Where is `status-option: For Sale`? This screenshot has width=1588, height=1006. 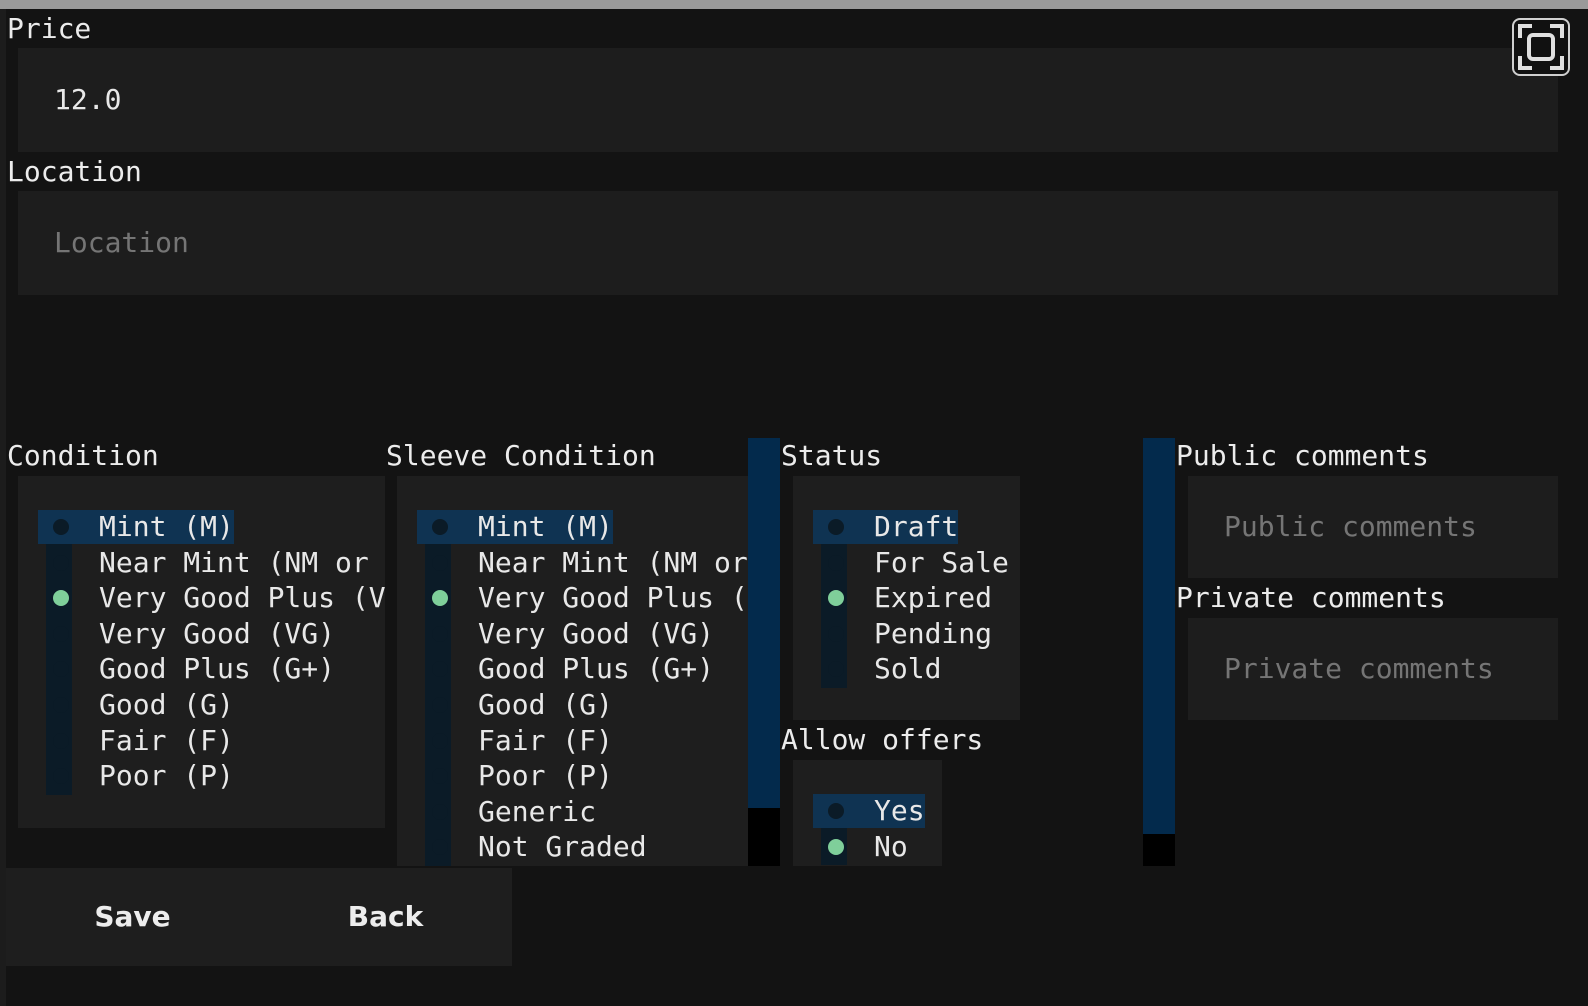
status-option: For Sale is located at coordinates (906, 563).